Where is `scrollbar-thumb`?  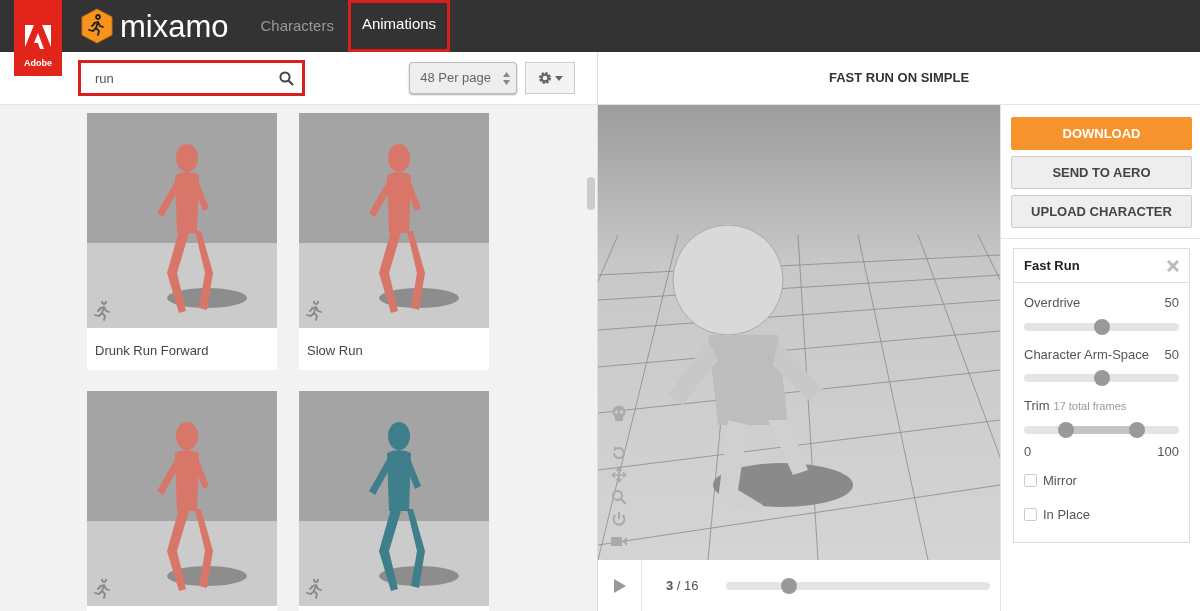
scrollbar-thumb is located at coordinates (591, 193).